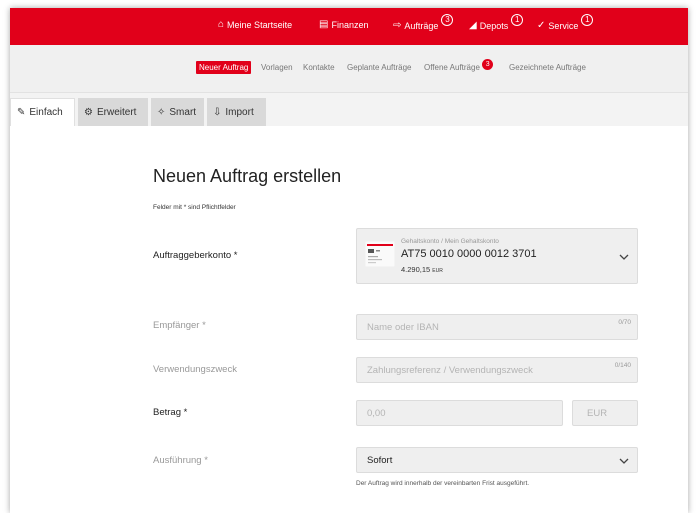  Describe the element at coordinates (46, 112) in the screenshot. I see `tab-label: Einfach` at that location.